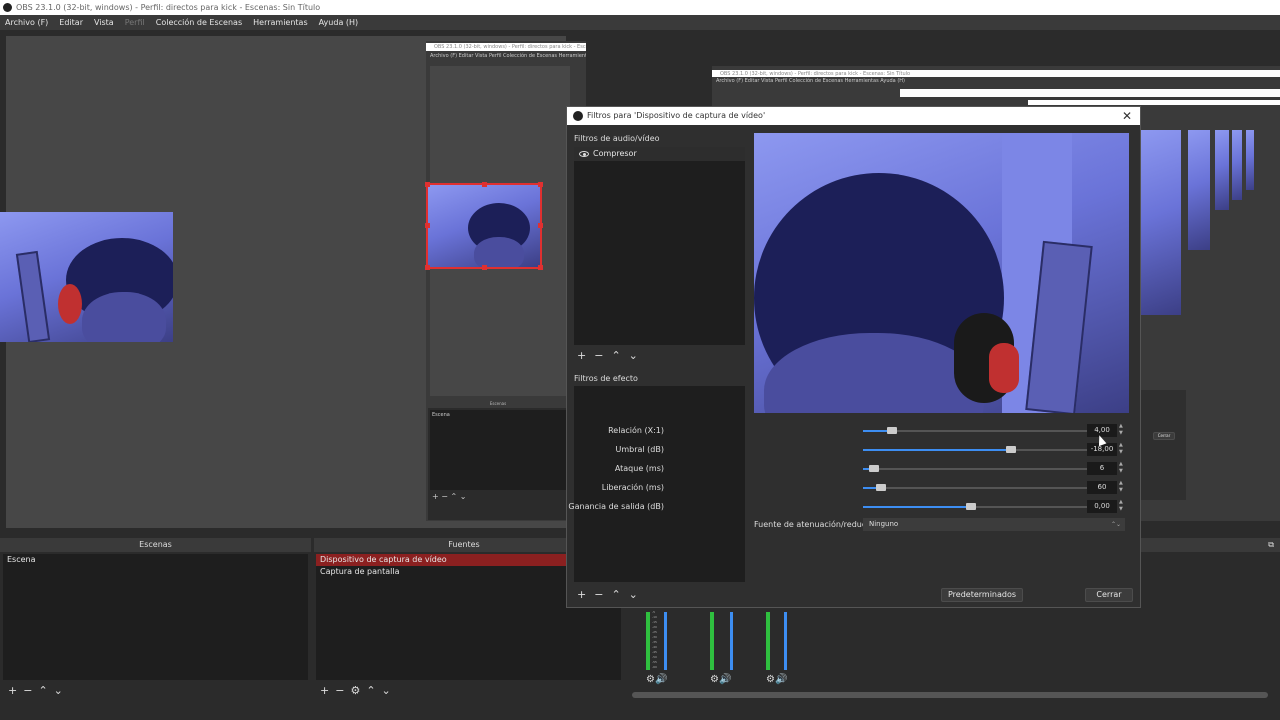  I want to click on param-label: Liberación (ms), so click(632, 487).